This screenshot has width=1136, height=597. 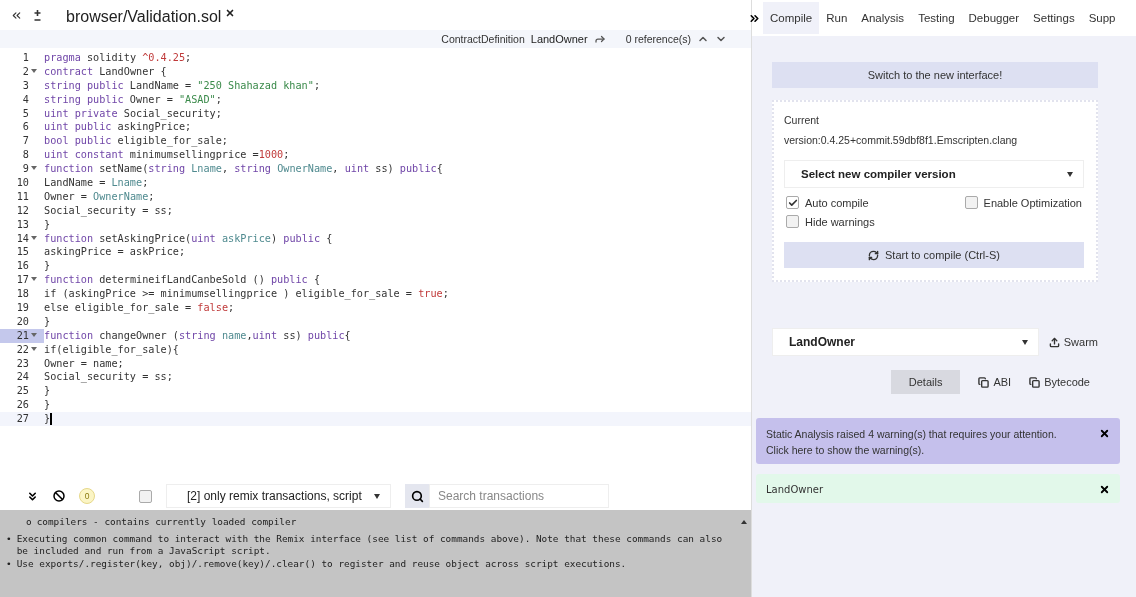 I want to click on search-button, so click(x=417, y=496).